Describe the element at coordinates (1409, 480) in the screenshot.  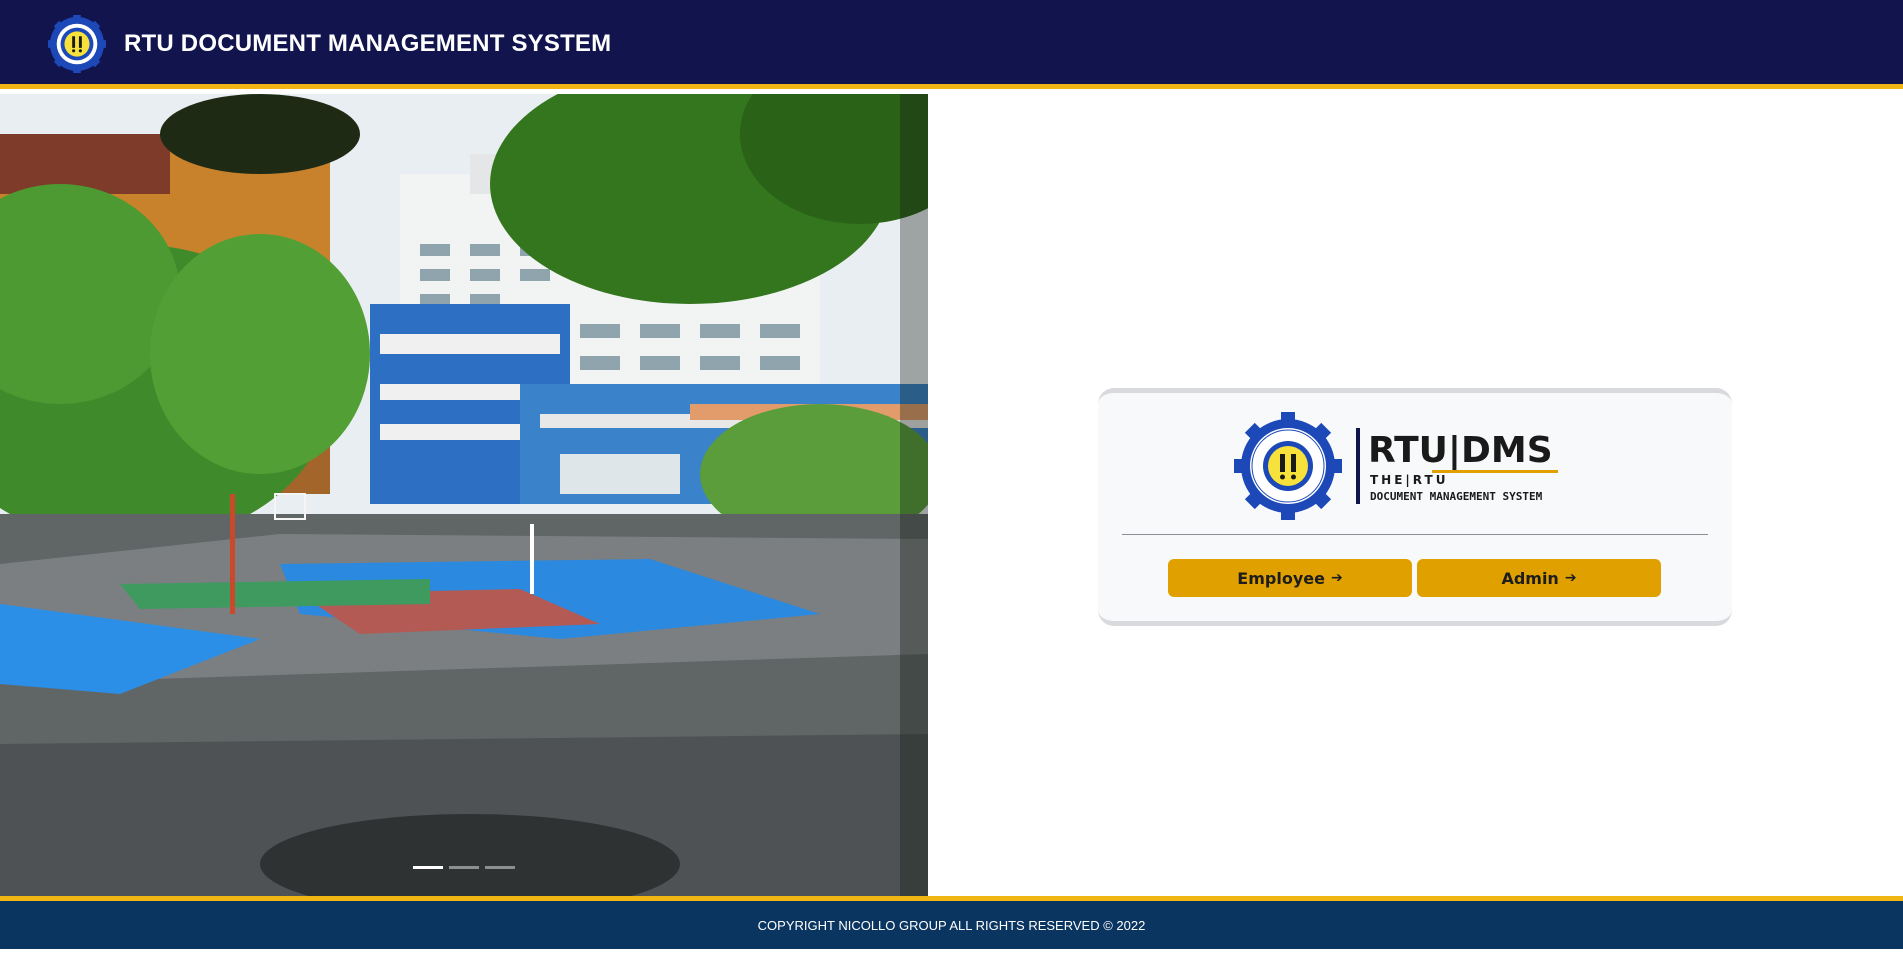
I see `logo-tagline-text: THE|RTU` at that location.